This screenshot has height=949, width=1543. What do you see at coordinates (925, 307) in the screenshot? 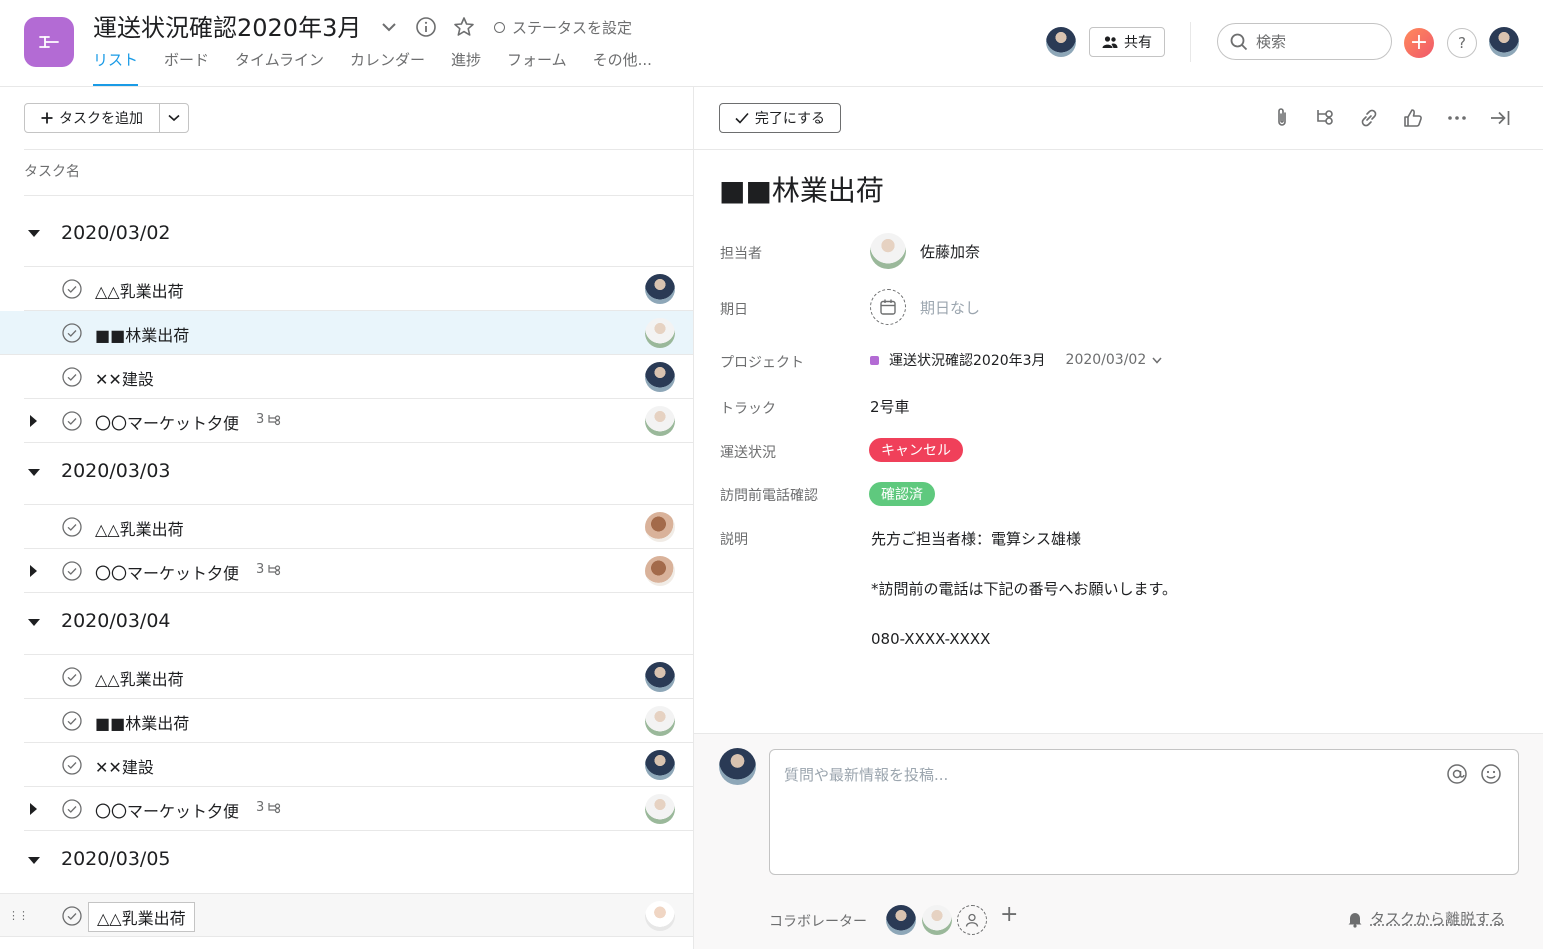
I see `due-date-field: 期日なし` at bounding box center [925, 307].